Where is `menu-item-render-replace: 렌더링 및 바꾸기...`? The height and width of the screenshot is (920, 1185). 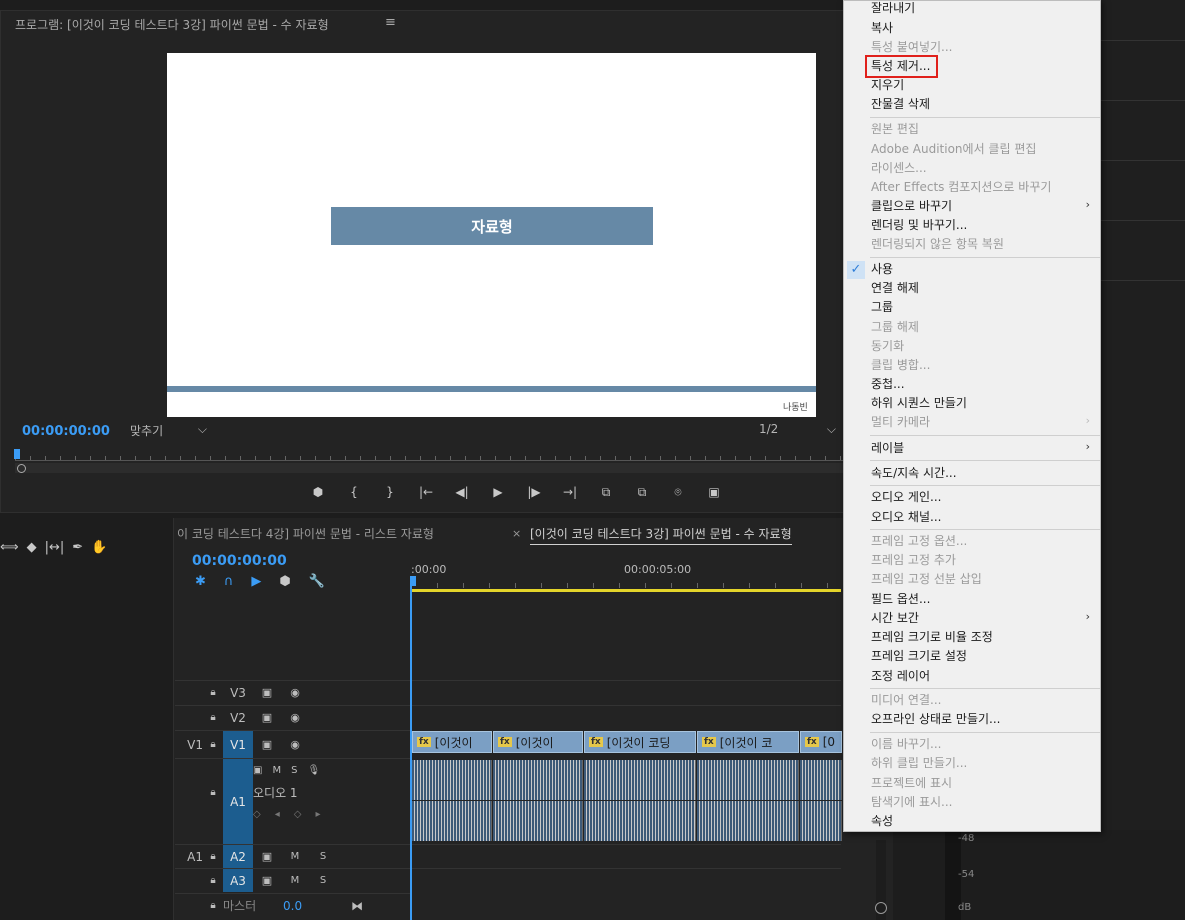
menu-item-render-replace: 렌더링 및 바꾸기... is located at coordinates (919, 225).